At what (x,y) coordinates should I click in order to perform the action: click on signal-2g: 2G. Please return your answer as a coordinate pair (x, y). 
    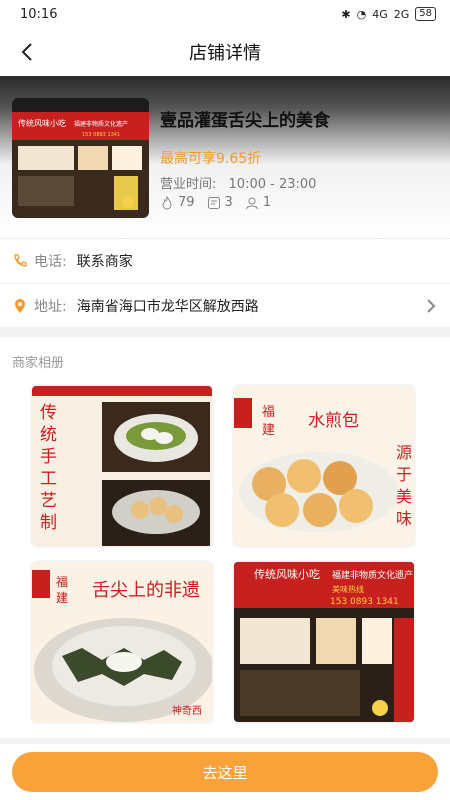
    Looking at the image, I should click on (401, 14).